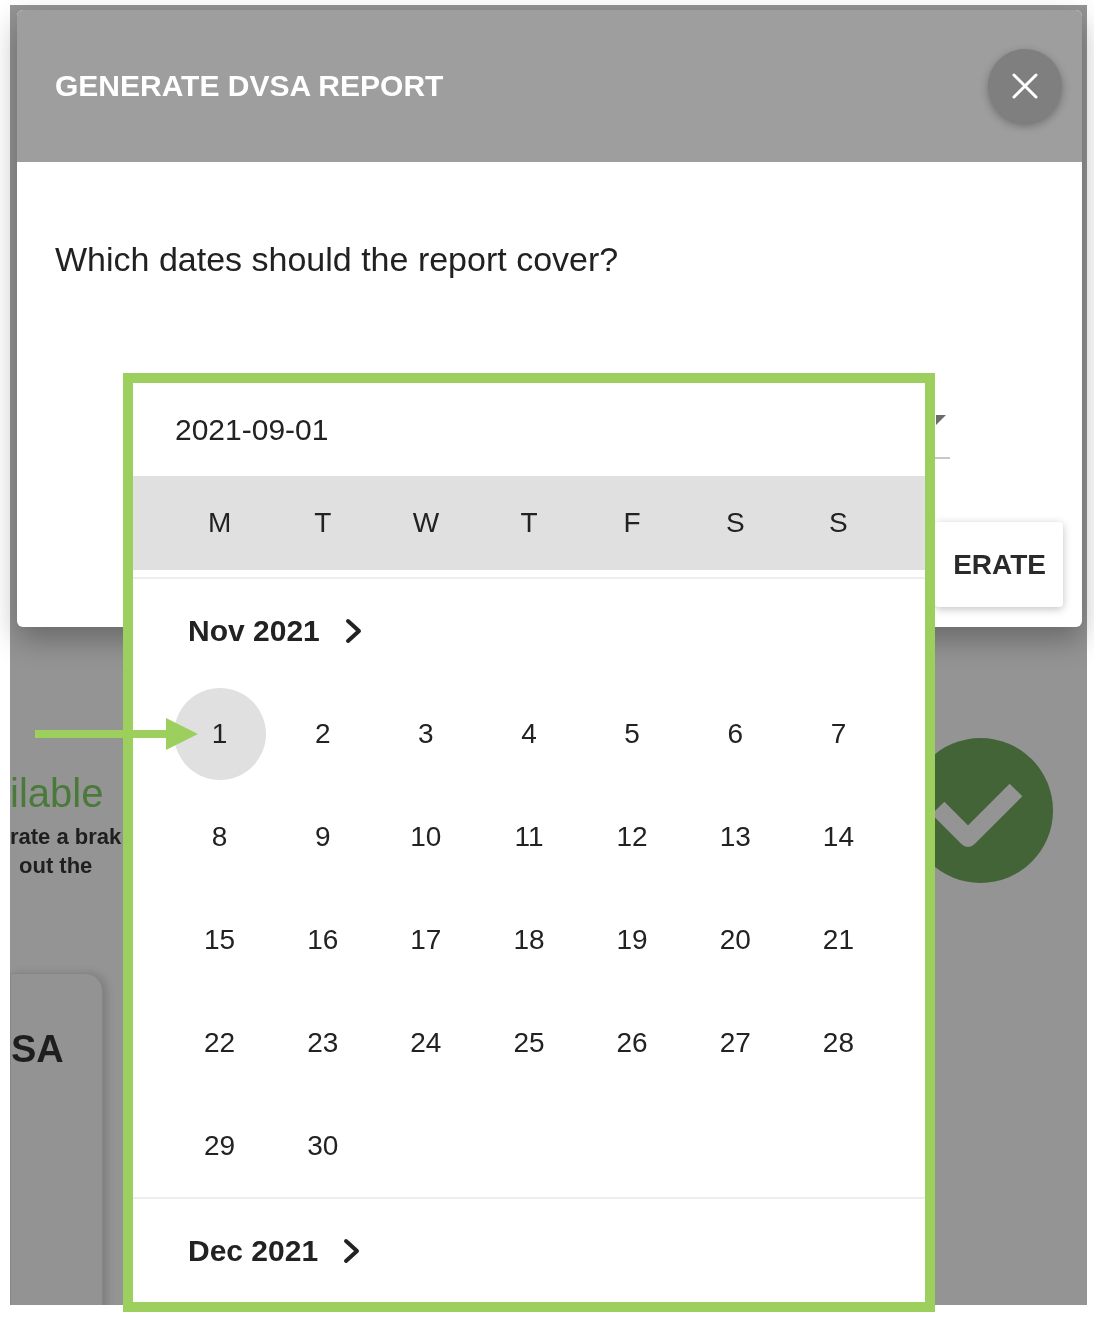 This screenshot has height=1320, width=1094. What do you see at coordinates (735, 1042) in the screenshot?
I see `day-button: 27` at bounding box center [735, 1042].